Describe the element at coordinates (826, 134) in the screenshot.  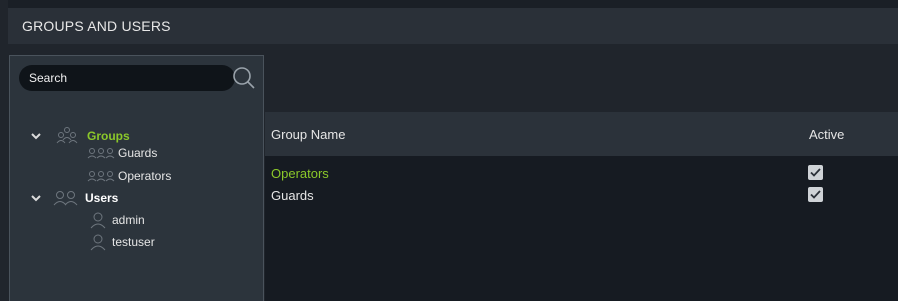
I see `column-header-active: Active` at that location.